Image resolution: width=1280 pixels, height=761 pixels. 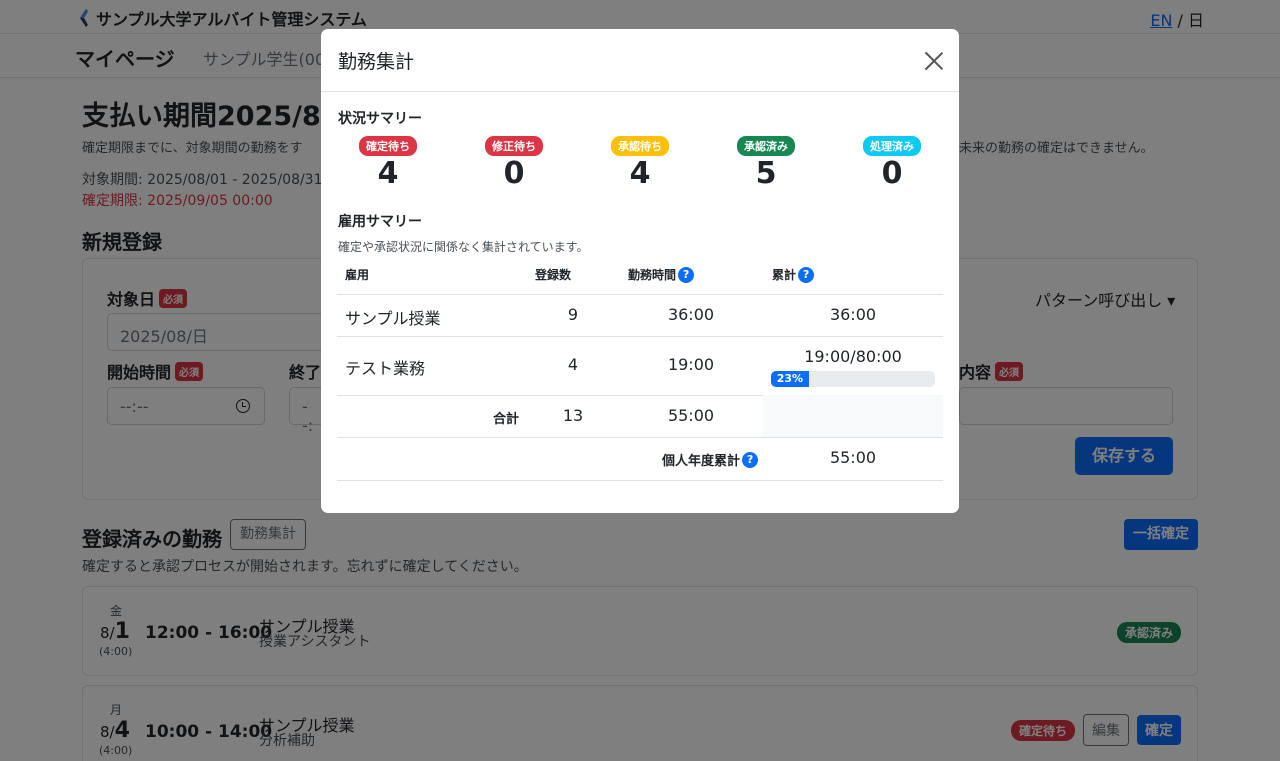 What do you see at coordinates (573, 364) in the screenshot?
I see `row-count: 4` at bounding box center [573, 364].